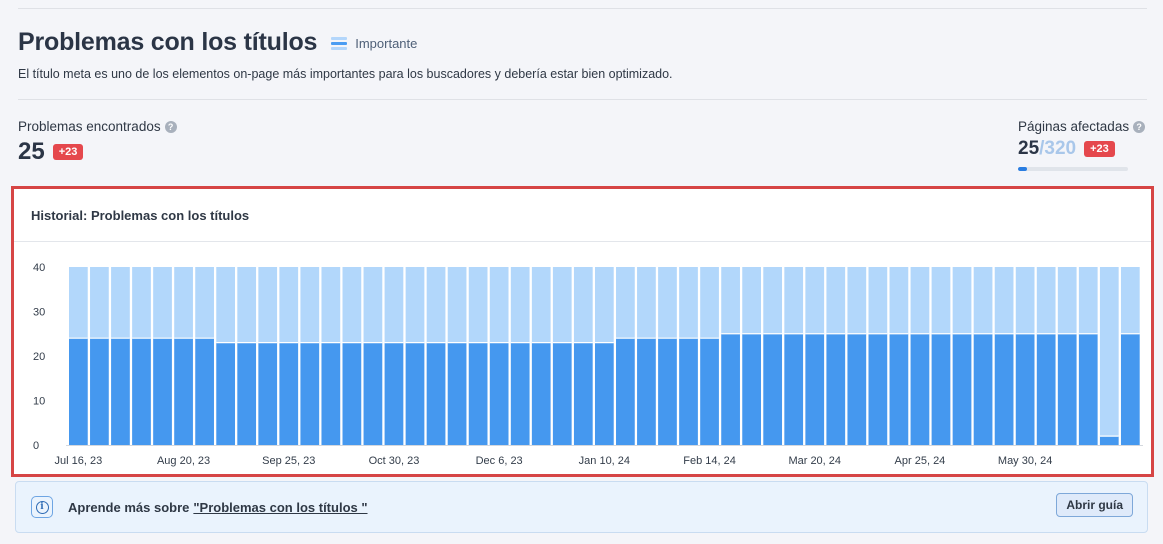 The image size is (1163, 544). Describe the element at coordinates (1028, 149) in the screenshot. I see `affected-pages-value: 25` at that location.